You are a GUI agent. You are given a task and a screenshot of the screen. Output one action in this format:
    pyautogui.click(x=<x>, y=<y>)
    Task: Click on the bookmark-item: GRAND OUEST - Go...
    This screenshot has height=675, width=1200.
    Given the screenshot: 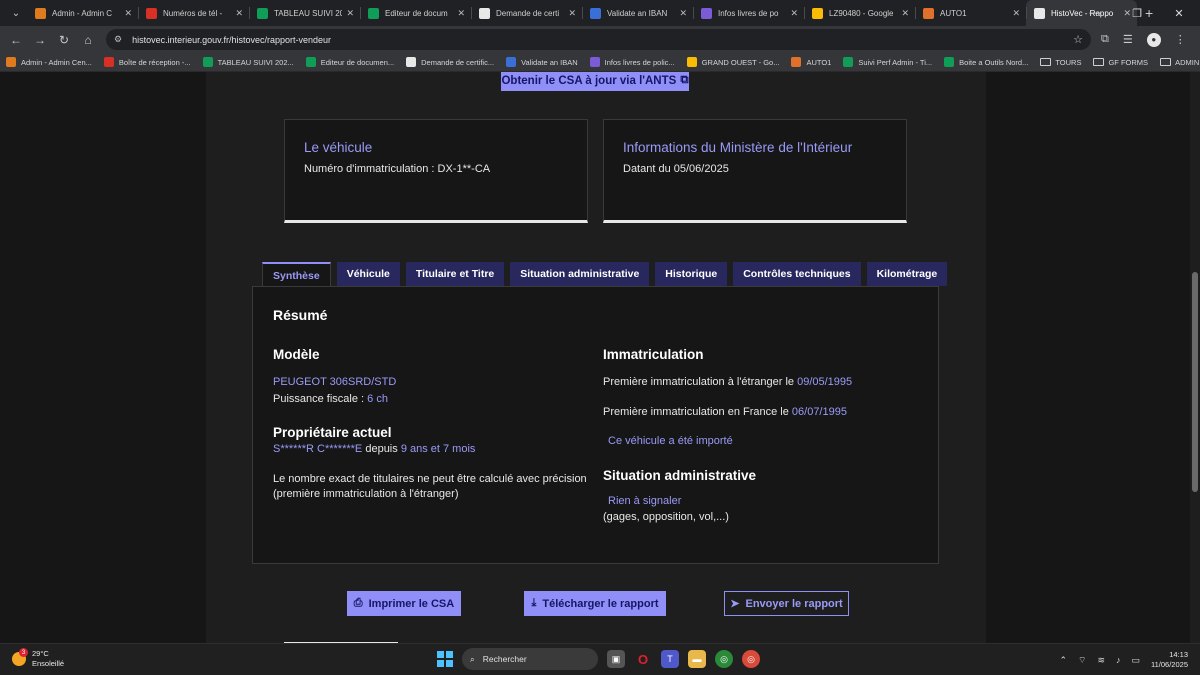 What is the action you would take?
    pyautogui.click(x=732, y=62)
    